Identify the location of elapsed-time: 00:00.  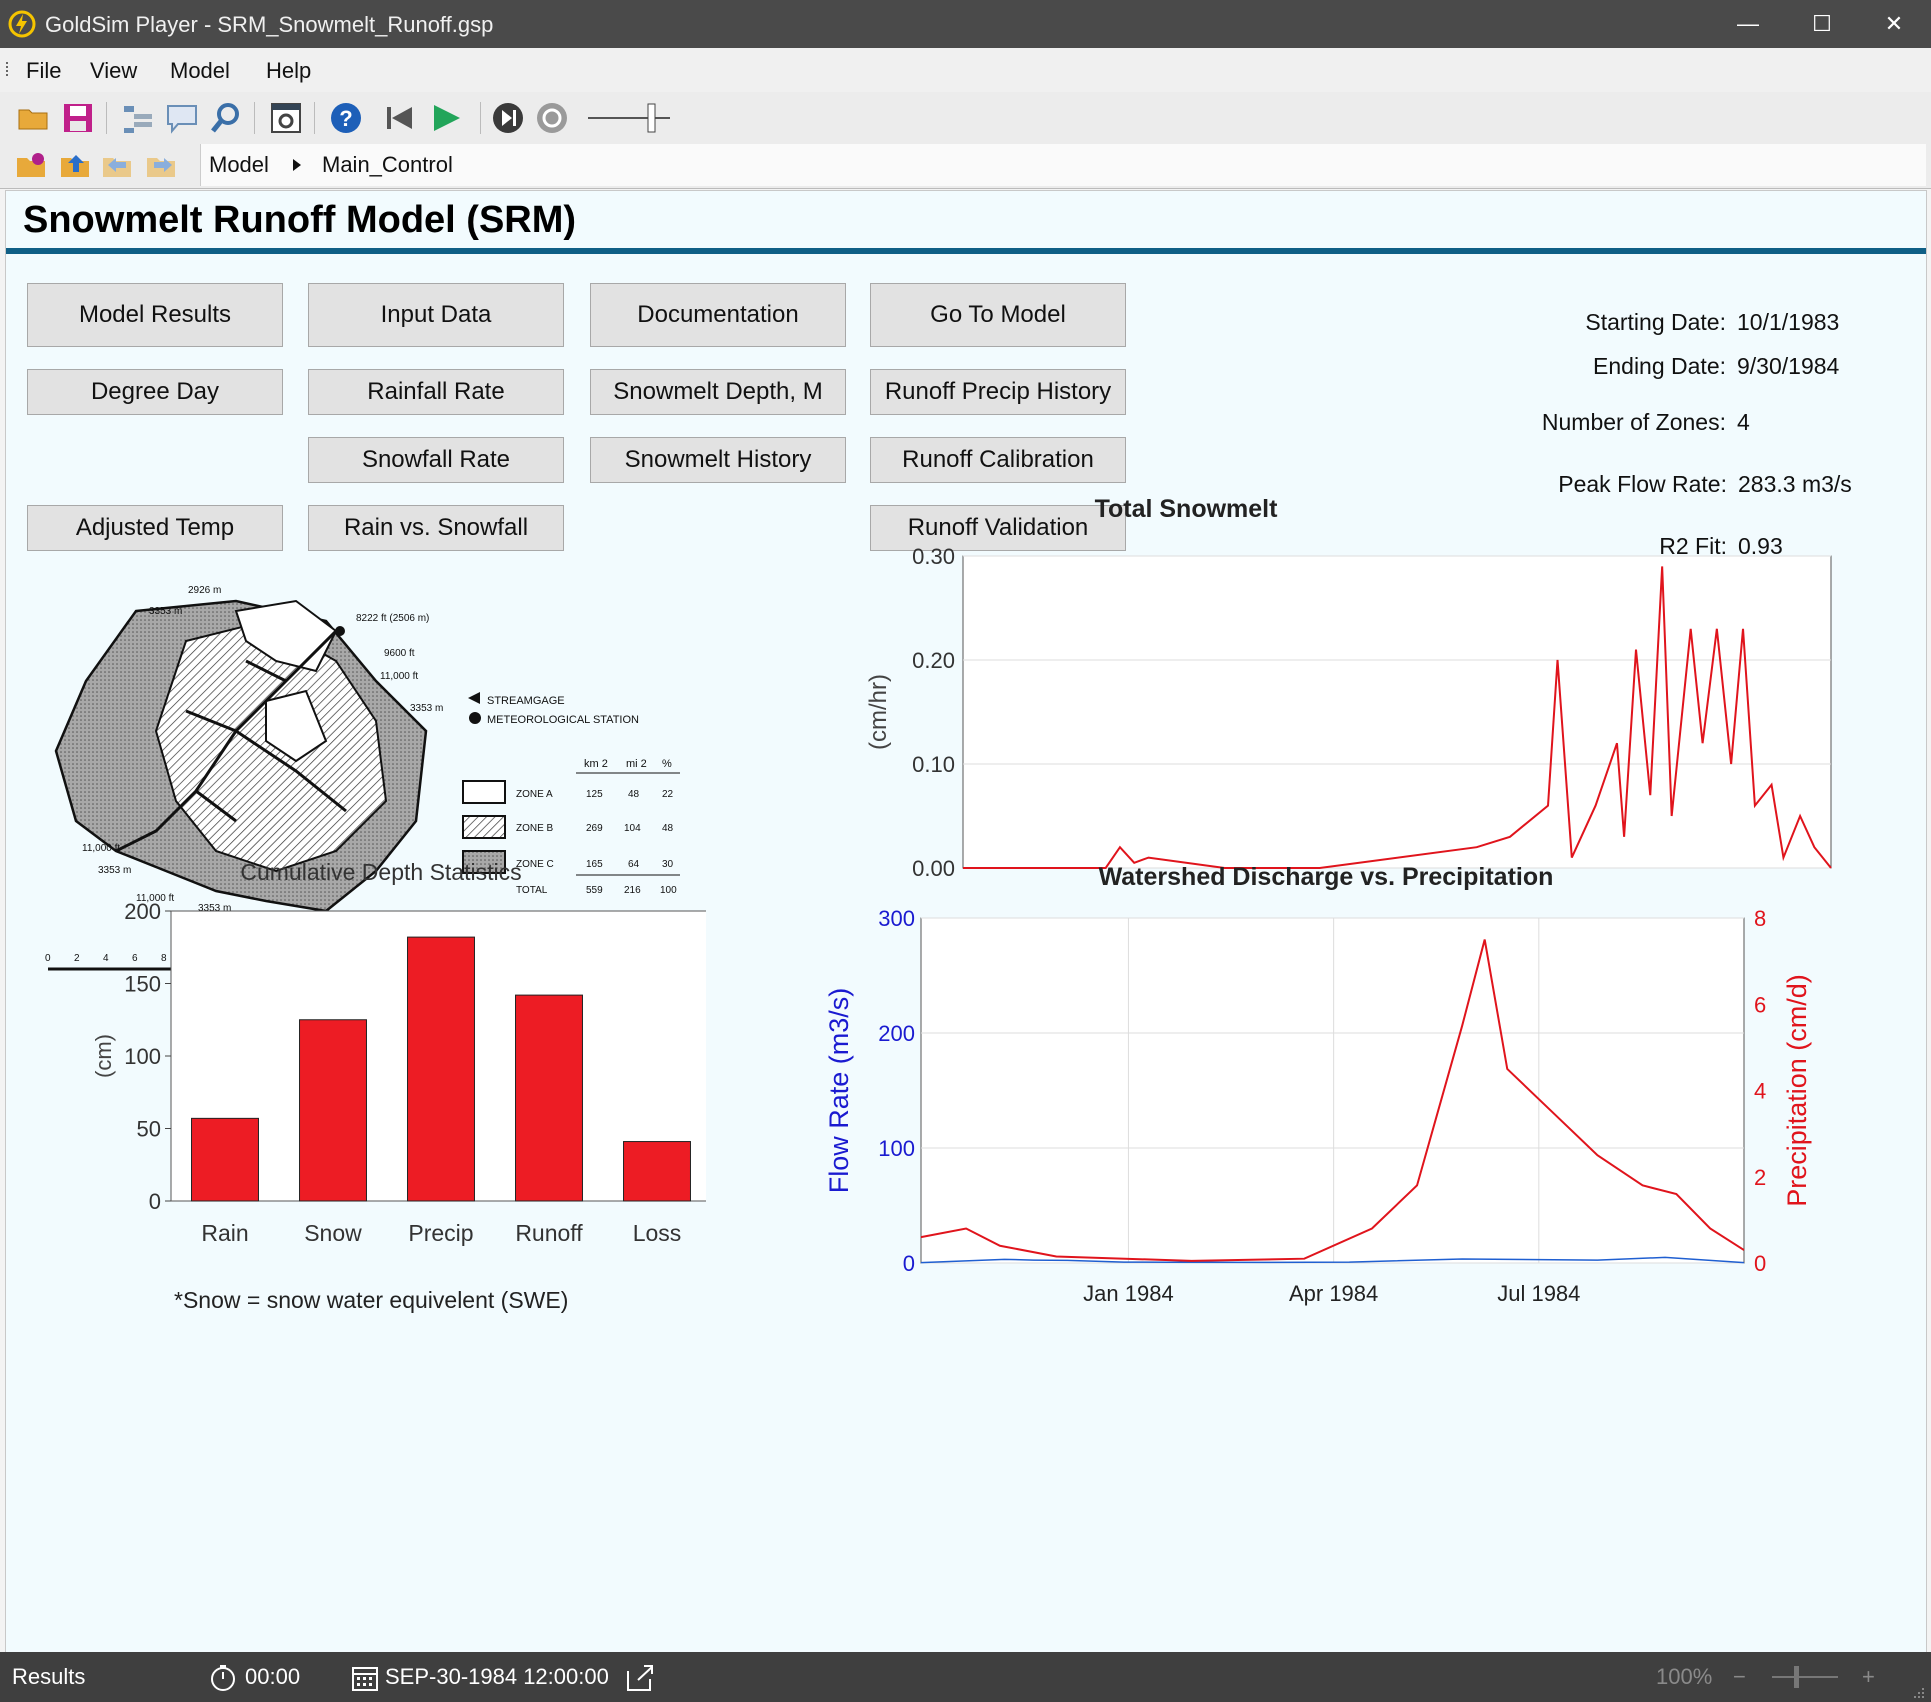
(273, 1676).